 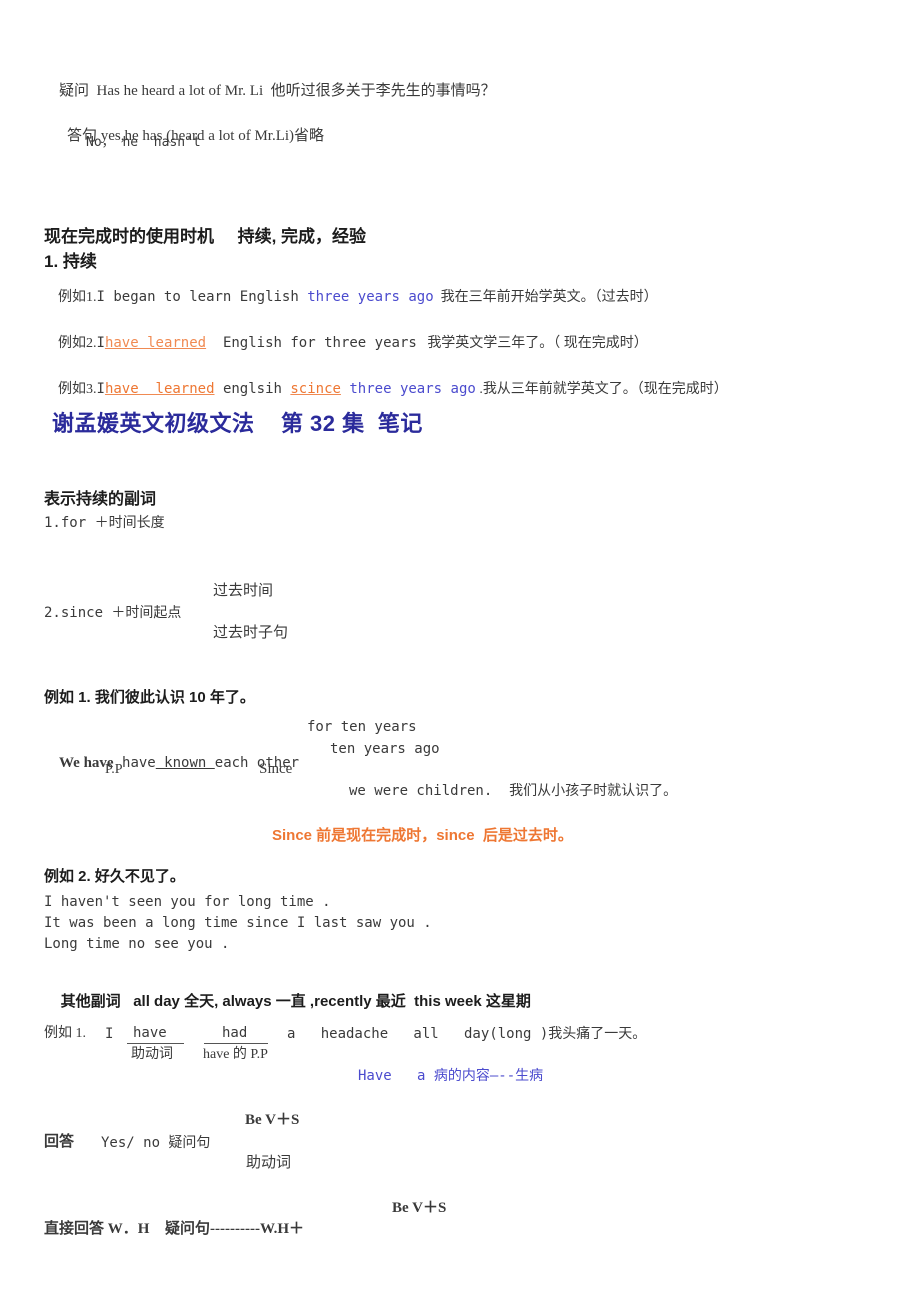 What do you see at coordinates (202, 297) in the screenshot?
I see `example-1-part1: I began to learn English` at bounding box center [202, 297].